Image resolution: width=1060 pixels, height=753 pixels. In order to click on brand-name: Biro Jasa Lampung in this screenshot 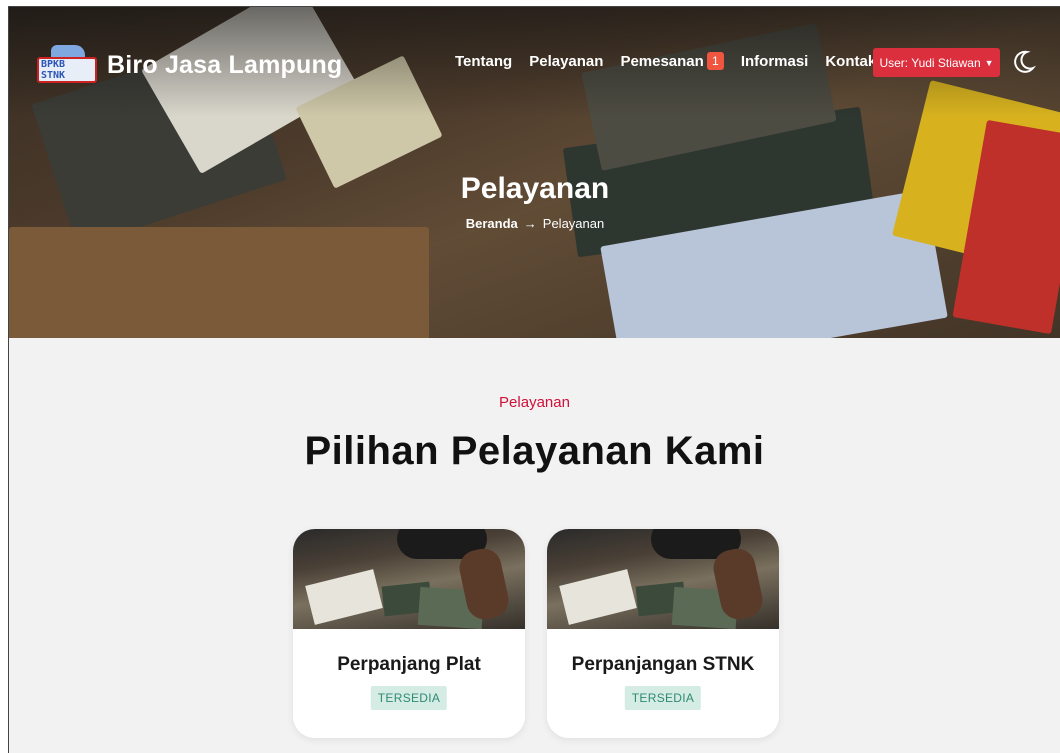, I will do `click(225, 64)`.